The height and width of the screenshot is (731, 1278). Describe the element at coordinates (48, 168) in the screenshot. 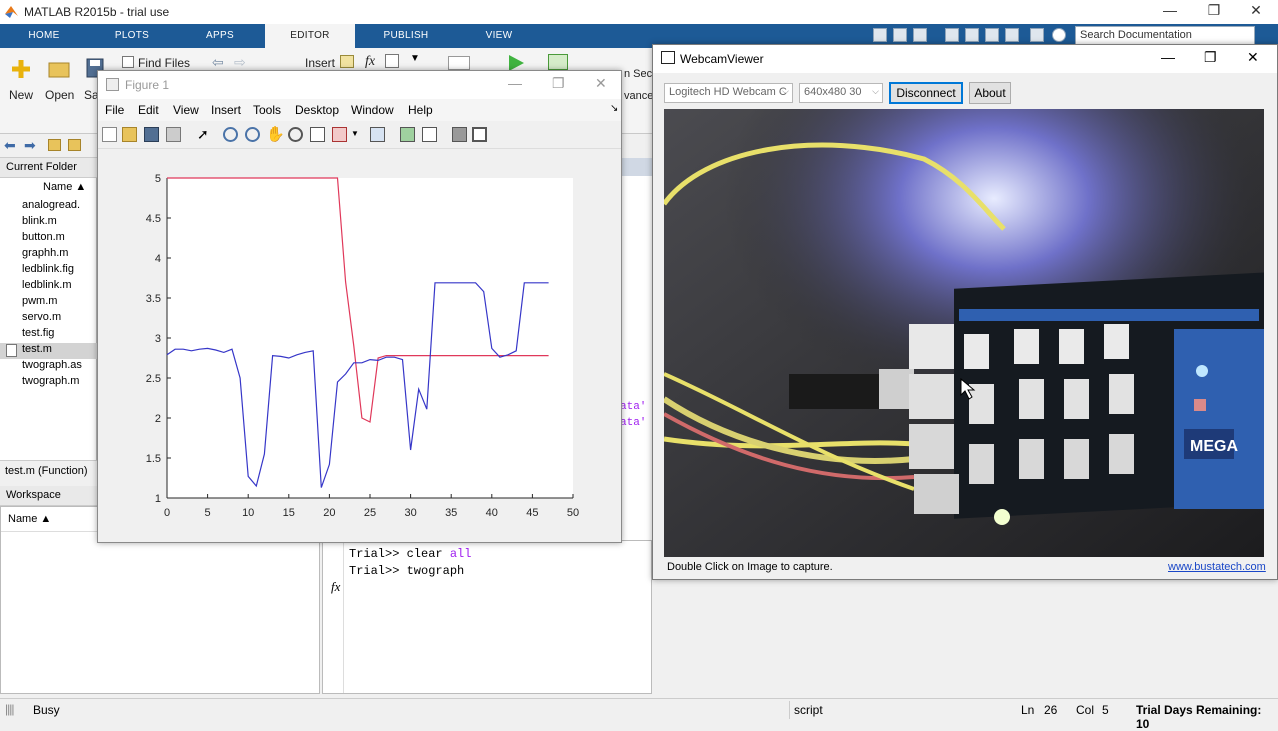

I see `current-folder-header: Current Folder` at that location.